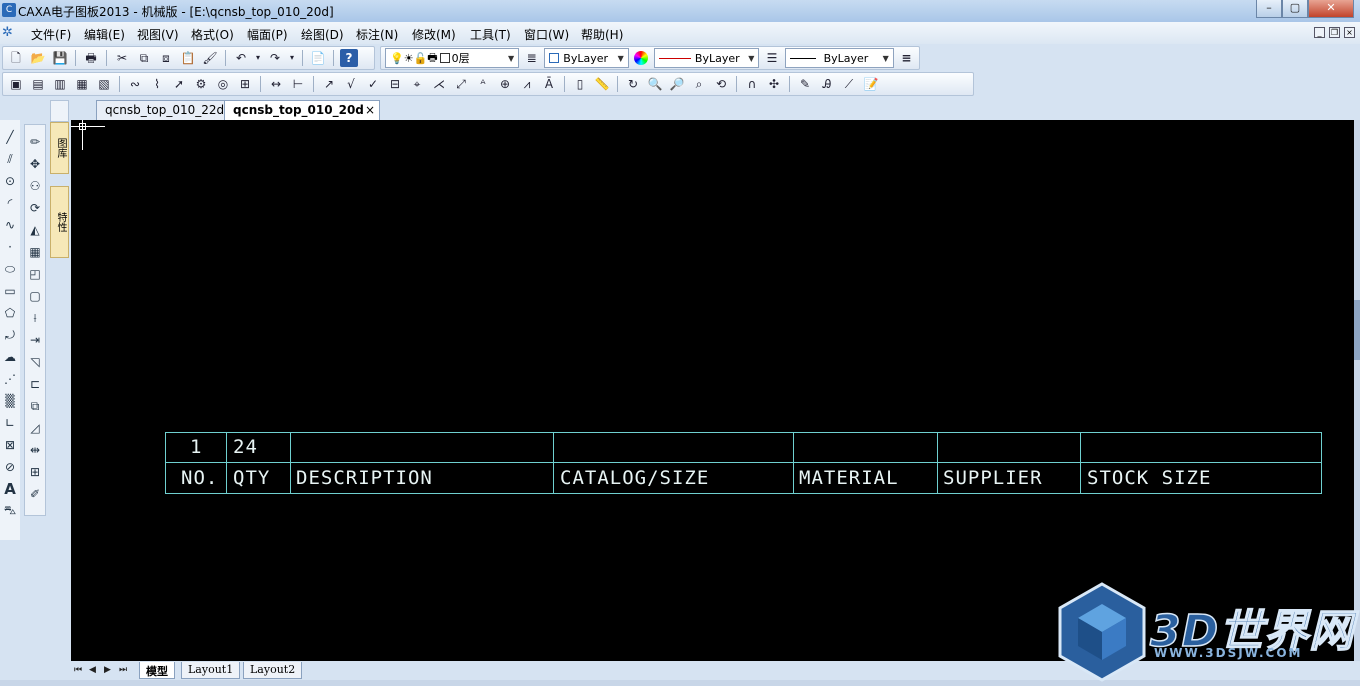  What do you see at coordinates (258, 58) in the screenshot?
I see `undo-dropdown-icon: ▾` at bounding box center [258, 58].